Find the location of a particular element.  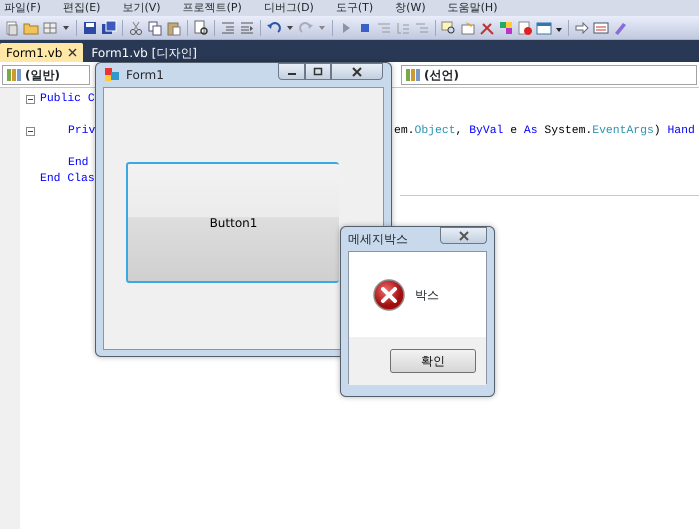

clipboard-error-icon is located at coordinates (525, 28).